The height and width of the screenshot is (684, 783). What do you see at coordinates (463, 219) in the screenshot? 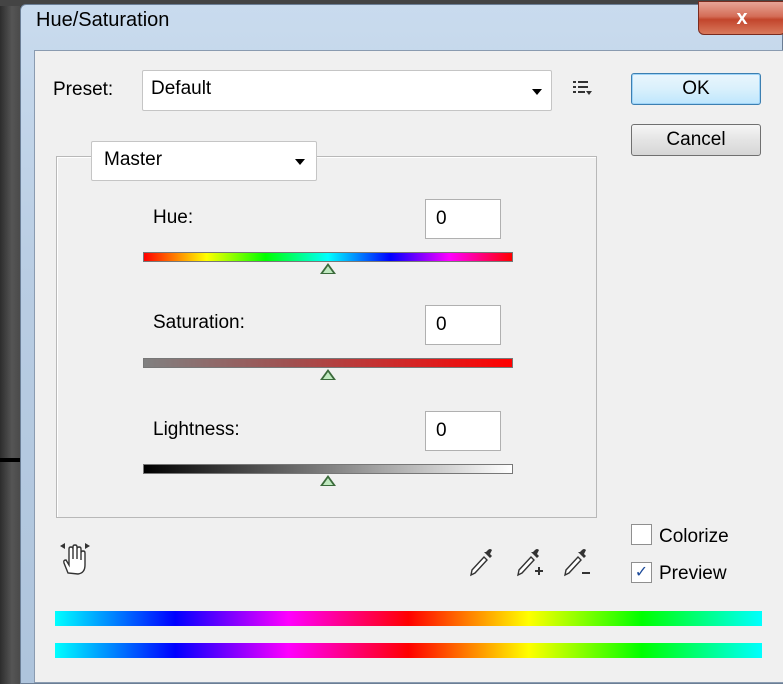
I see `hue-input: 0` at bounding box center [463, 219].